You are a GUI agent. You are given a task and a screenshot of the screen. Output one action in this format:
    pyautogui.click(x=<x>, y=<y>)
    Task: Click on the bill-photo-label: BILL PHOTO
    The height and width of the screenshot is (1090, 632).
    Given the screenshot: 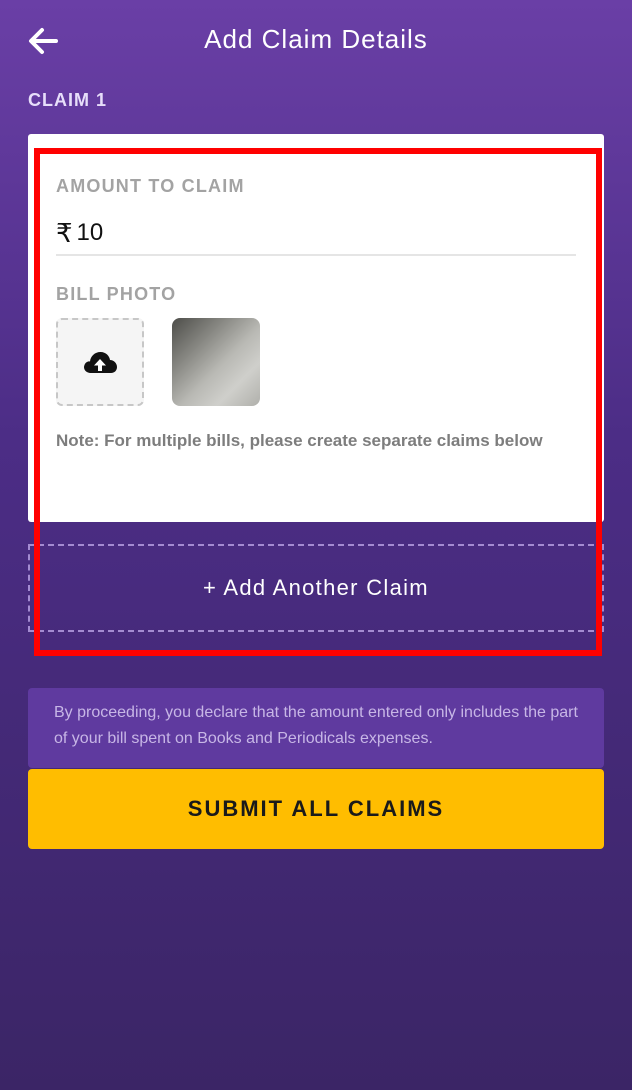 What is the action you would take?
    pyautogui.click(x=116, y=294)
    